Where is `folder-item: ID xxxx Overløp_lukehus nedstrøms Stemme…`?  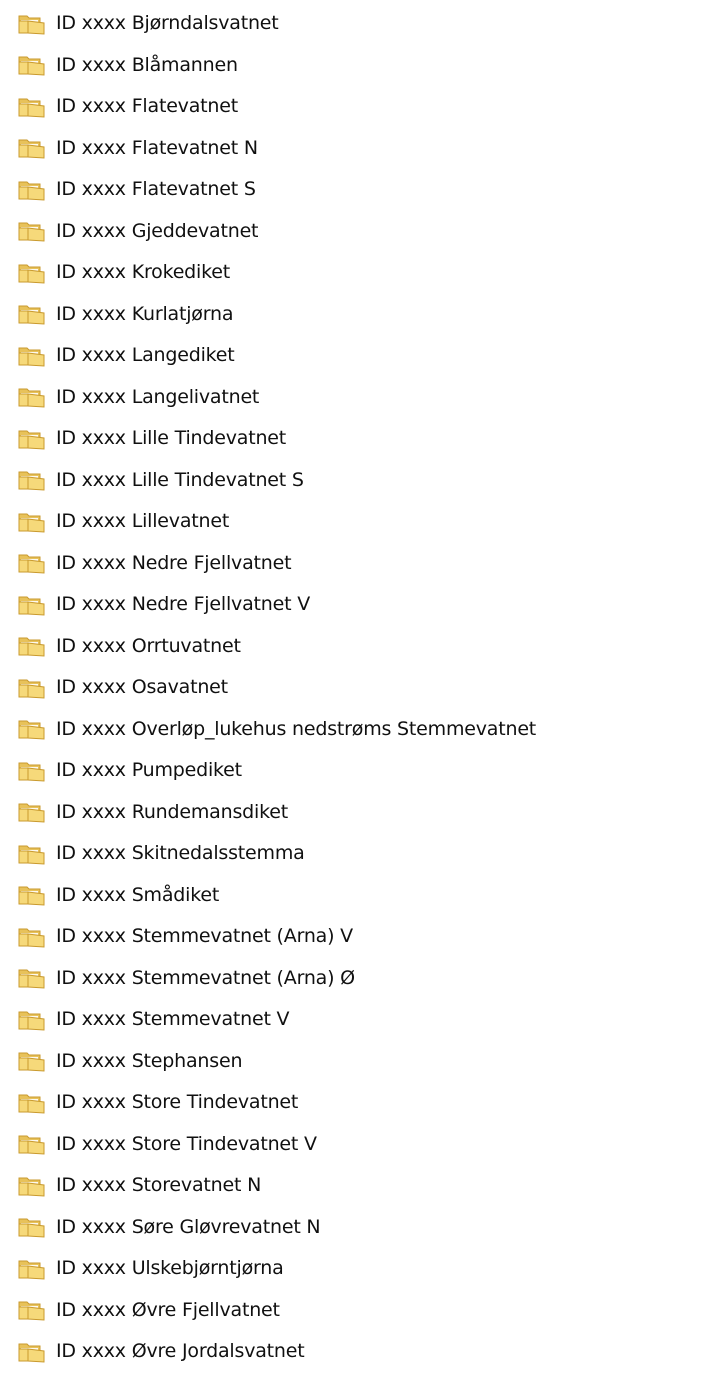 folder-item: ID xxxx Overløp_lukehus nedstrøms Stemme… is located at coordinates (356, 730).